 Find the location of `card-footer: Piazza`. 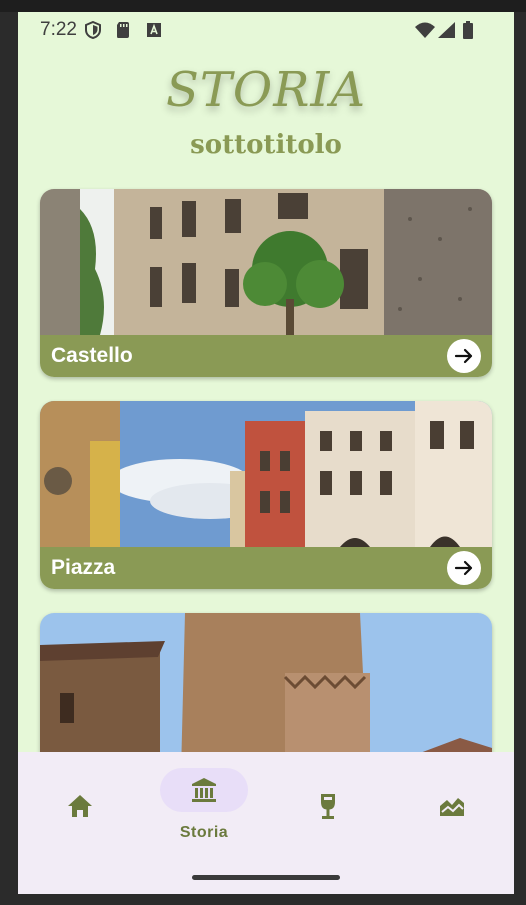

card-footer: Piazza is located at coordinates (266, 568).